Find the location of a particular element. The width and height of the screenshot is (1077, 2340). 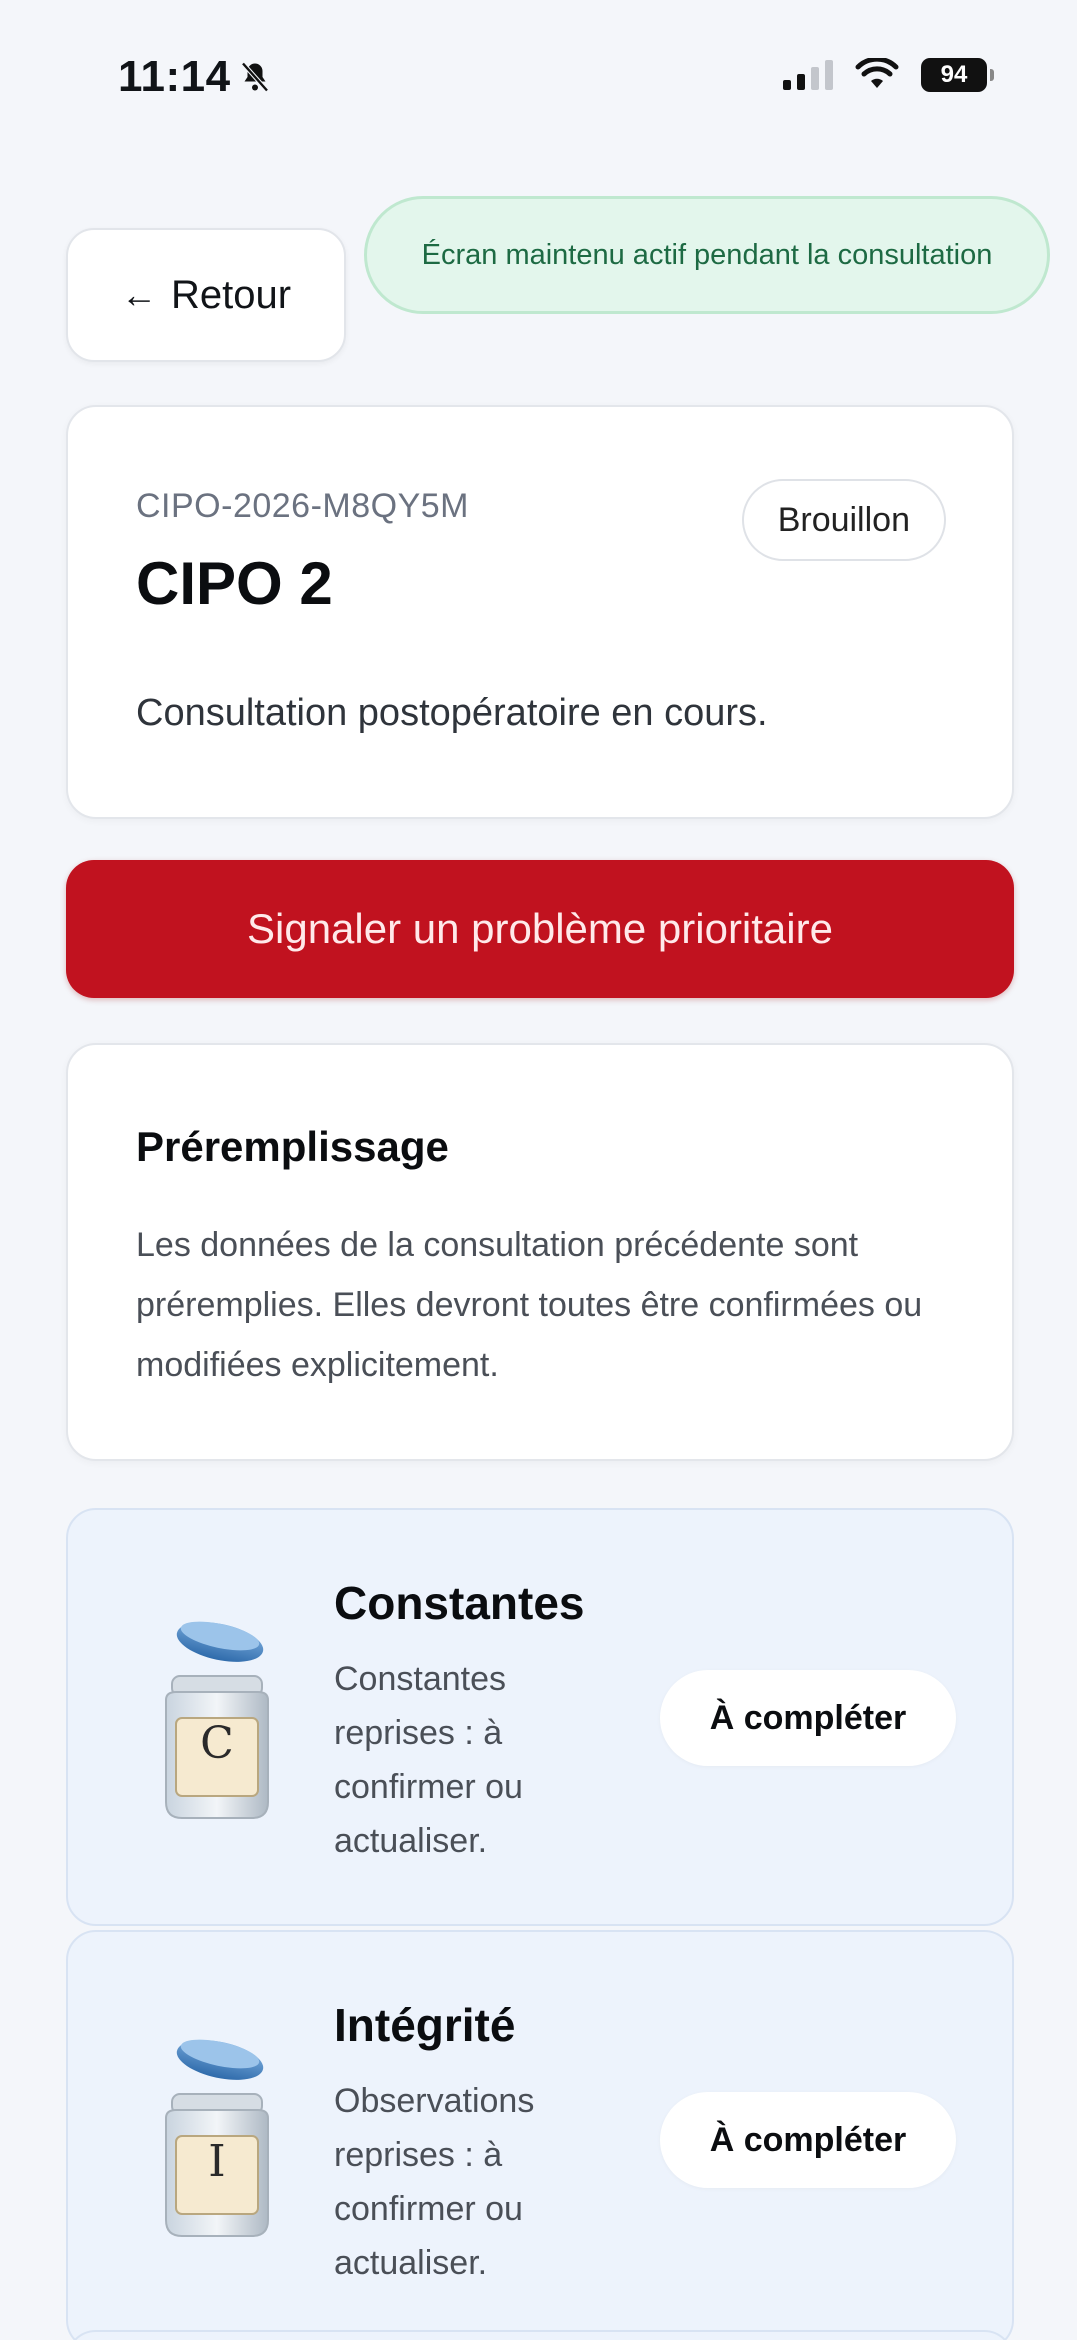

page-title: CIPO 2 is located at coordinates (234, 583).